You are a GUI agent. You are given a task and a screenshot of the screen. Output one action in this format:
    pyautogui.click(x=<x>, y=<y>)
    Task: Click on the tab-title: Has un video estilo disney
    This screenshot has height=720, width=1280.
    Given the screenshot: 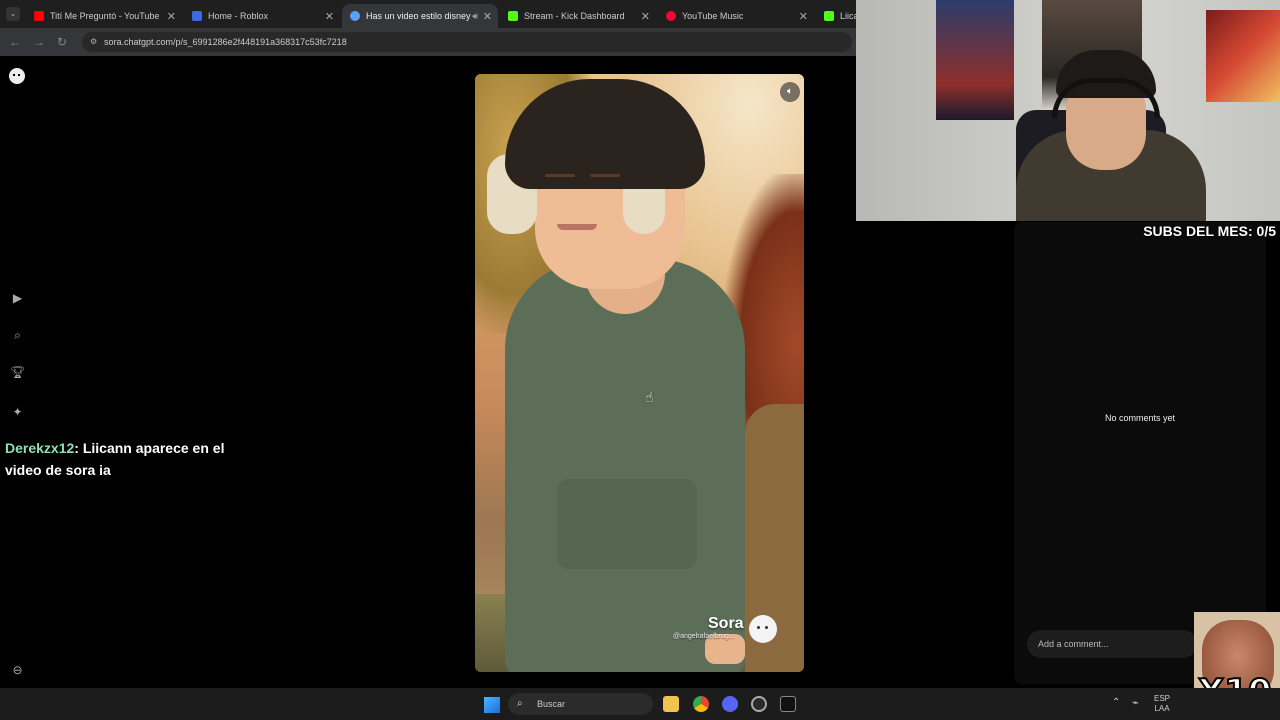 What is the action you would take?
    pyautogui.click(x=418, y=16)
    